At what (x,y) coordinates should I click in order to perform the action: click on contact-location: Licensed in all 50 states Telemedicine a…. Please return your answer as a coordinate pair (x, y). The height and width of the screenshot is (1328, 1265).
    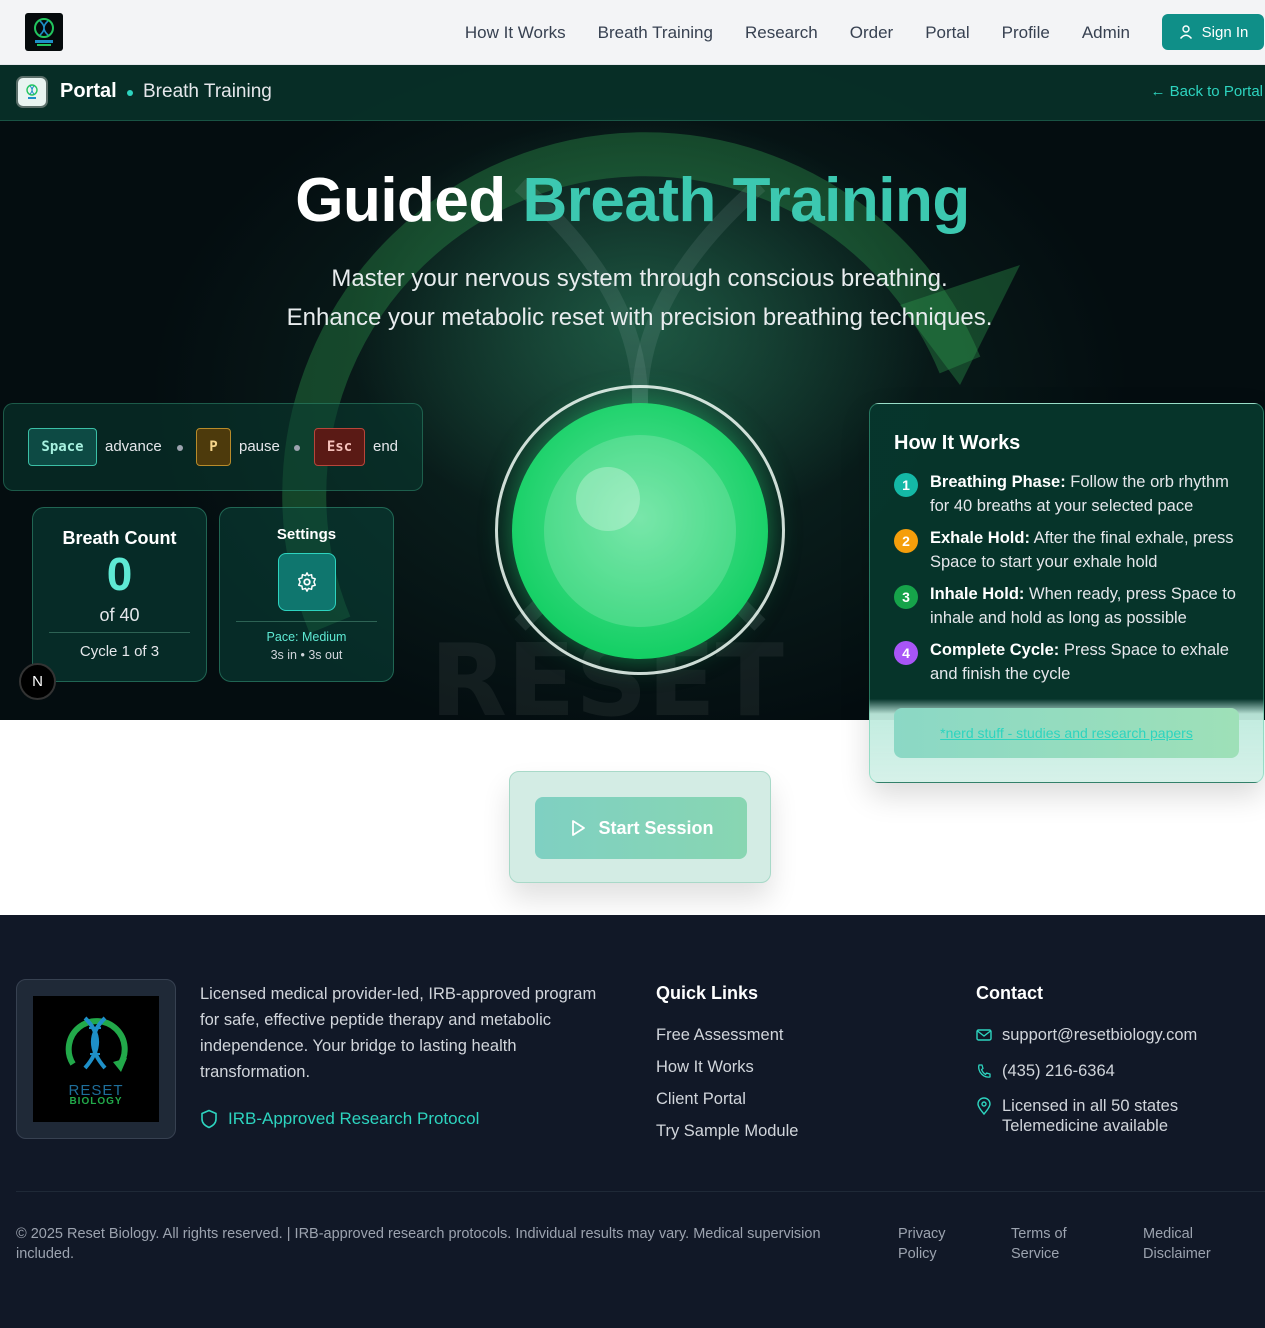
    Looking at the image, I should click on (1077, 1116).